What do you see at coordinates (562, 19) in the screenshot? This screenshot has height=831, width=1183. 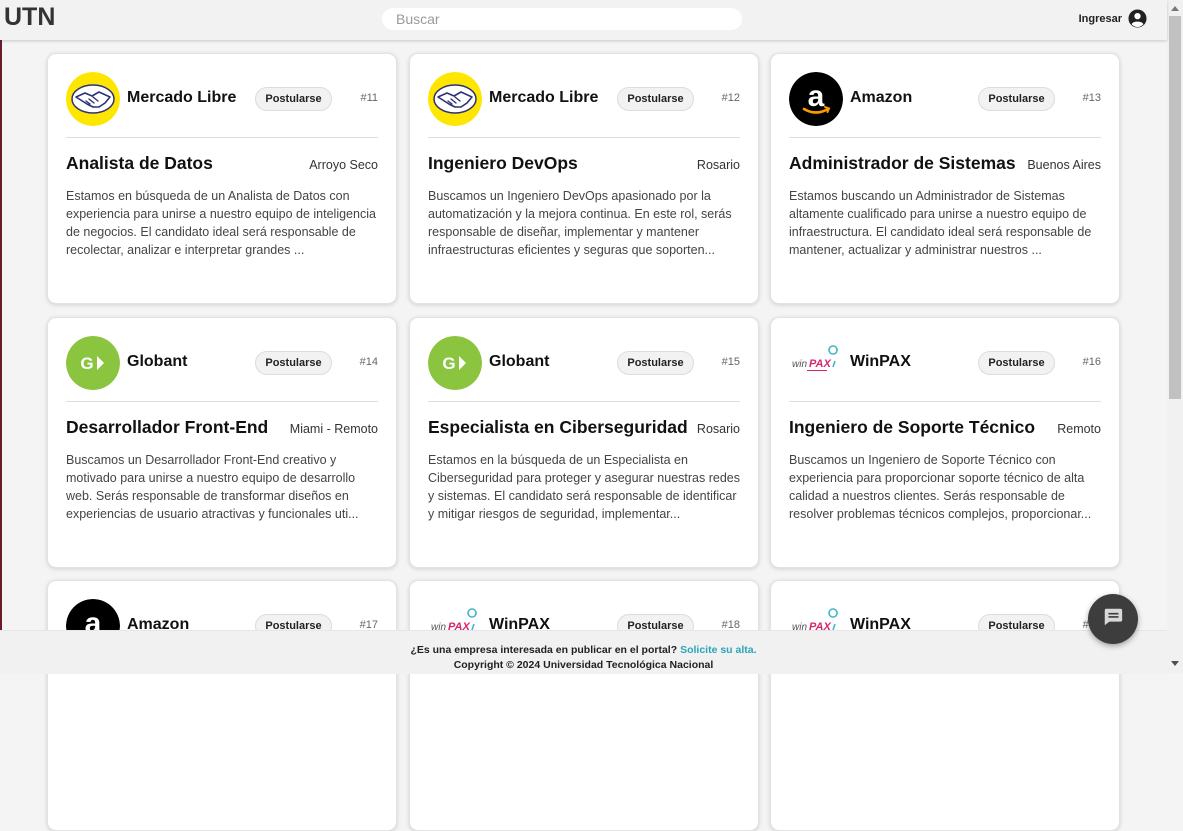 I see `search-input` at bounding box center [562, 19].